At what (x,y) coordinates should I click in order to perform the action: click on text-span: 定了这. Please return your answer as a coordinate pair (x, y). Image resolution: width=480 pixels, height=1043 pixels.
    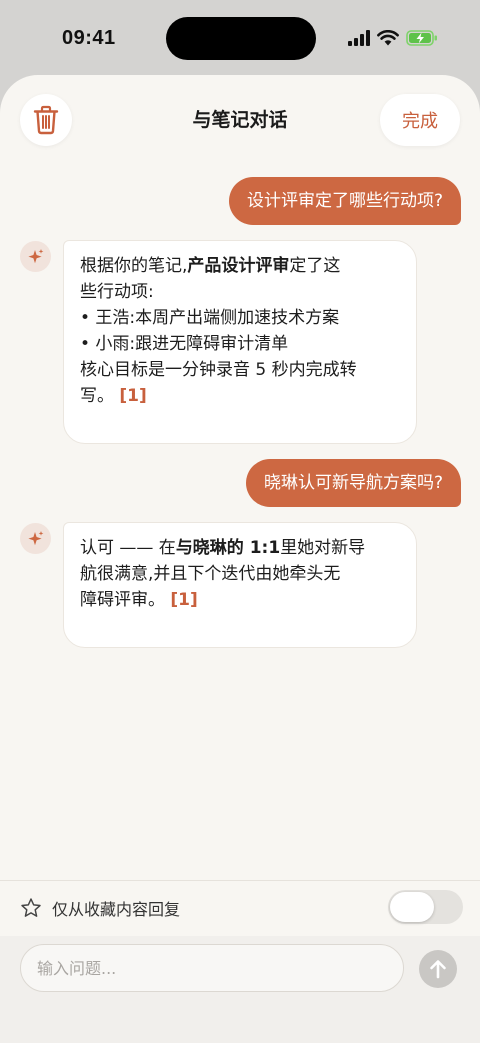
    Looking at the image, I should click on (315, 266).